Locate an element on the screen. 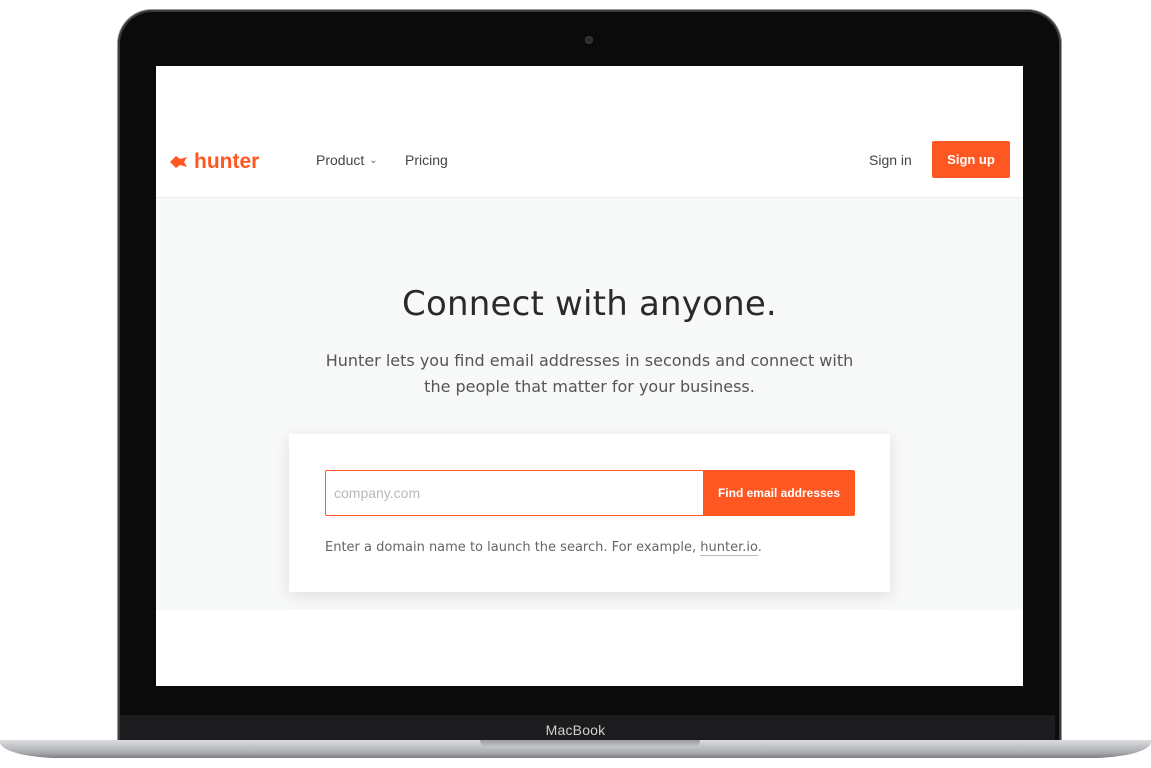 The width and height of the screenshot is (1151, 768). brand-name: hunter is located at coordinates (227, 161).